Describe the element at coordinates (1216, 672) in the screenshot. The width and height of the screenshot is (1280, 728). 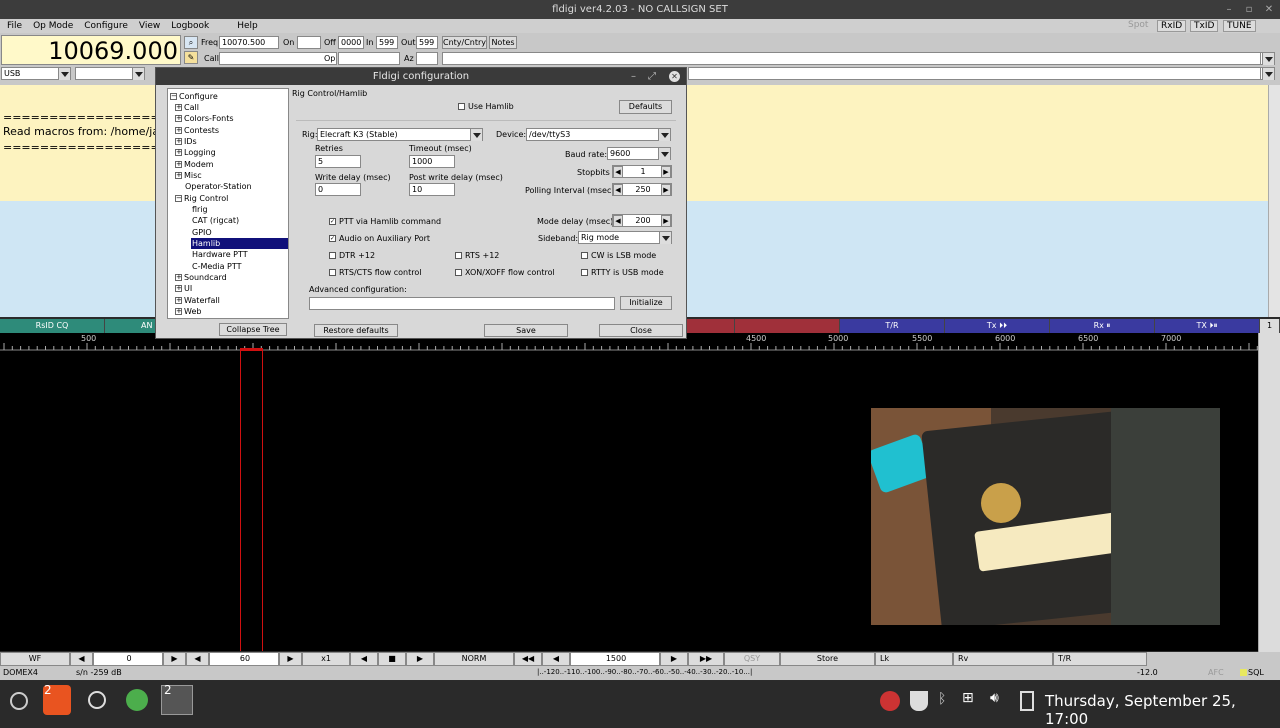
I see `afc-toggle: AFC` at that location.